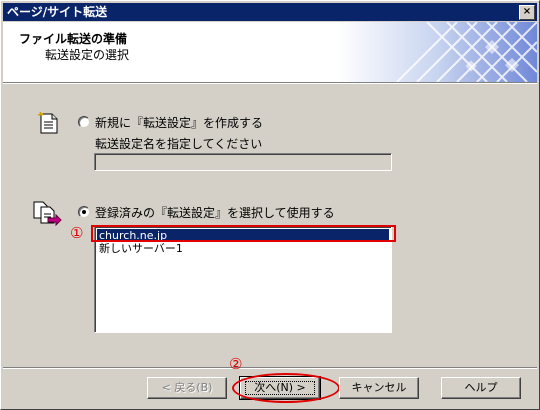 Image resolution: width=540 pixels, height=410 pixels. What do you see at coordinates (57, 12) in the screenshot?
I see `window-title: ページ/サイト転送` at bounding box center [57, 12].